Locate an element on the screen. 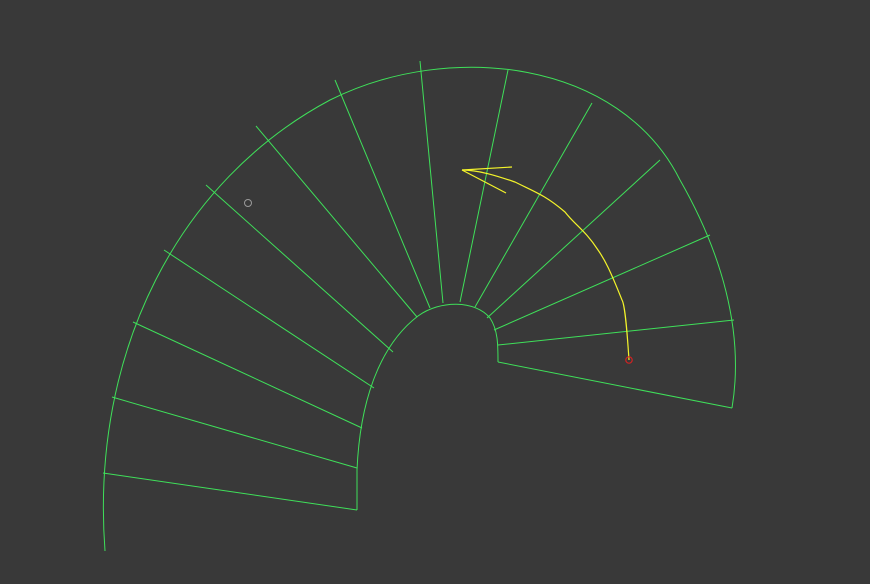 The height and width of the screenshot is (584, 870). inner-arc is located at coordinates (427, 406).